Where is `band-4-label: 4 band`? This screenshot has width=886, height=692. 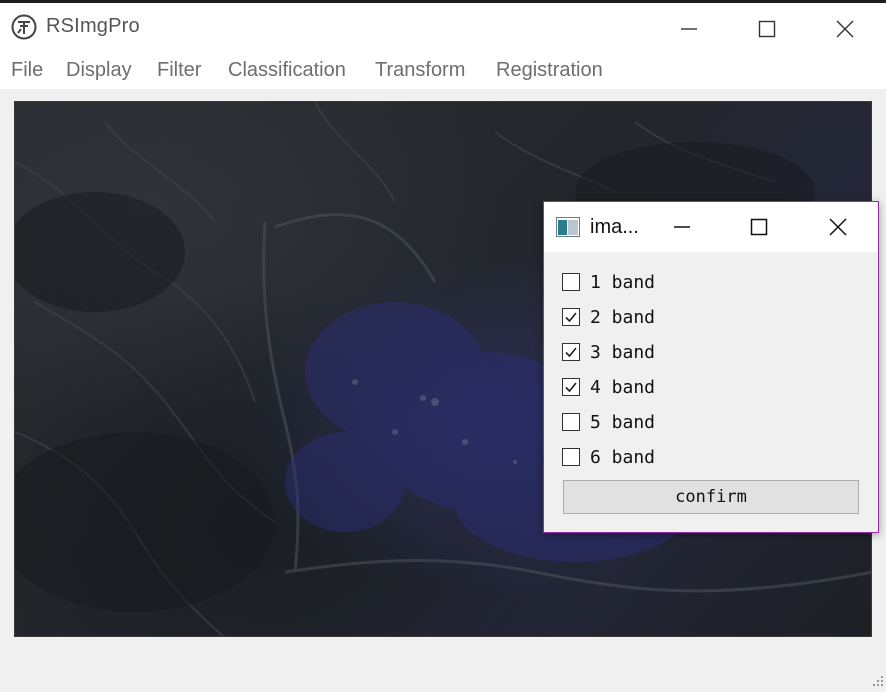
band-4-label: 4 band is located at coordinates (623, 387).